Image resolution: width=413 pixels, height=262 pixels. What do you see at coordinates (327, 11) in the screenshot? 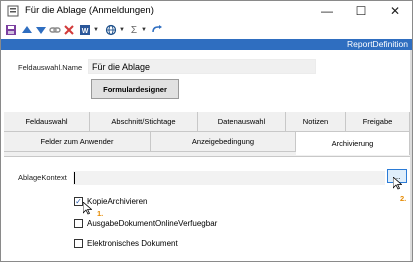
I see `minimize-button: —` at bounding box center [327, 11].